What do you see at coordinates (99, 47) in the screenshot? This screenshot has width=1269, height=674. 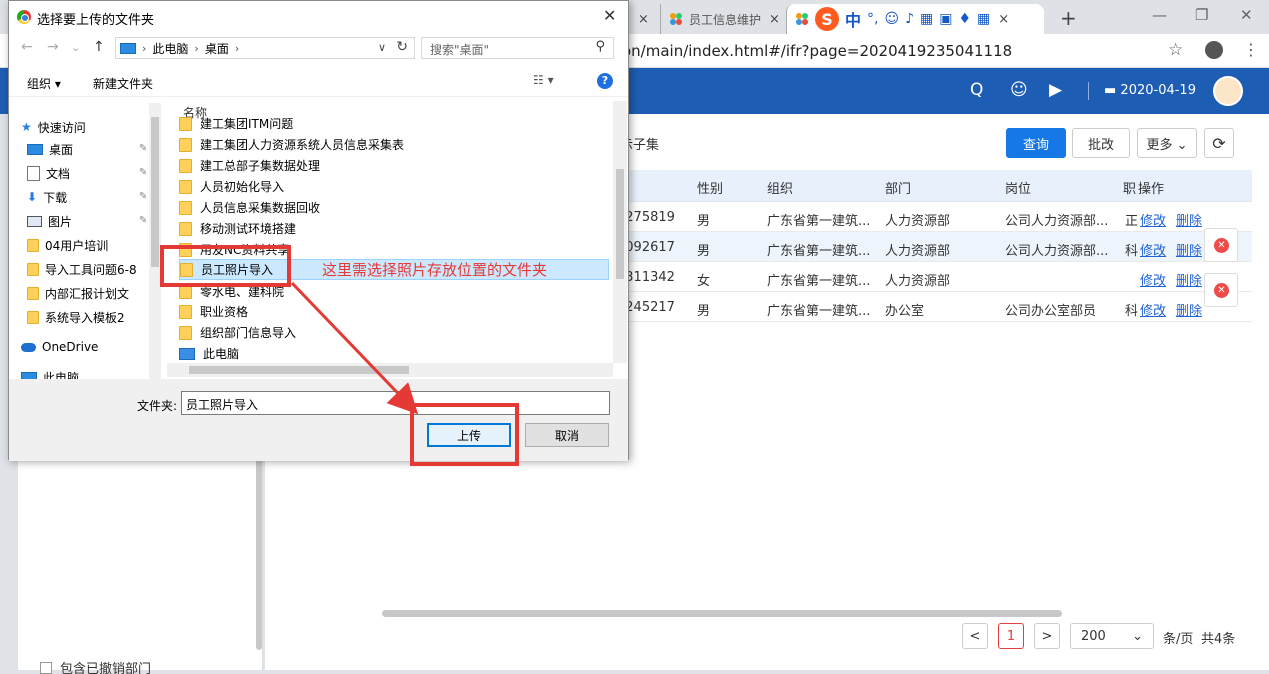 I see `up-arrow-icon: ↑` at bounding box center [99, 47].